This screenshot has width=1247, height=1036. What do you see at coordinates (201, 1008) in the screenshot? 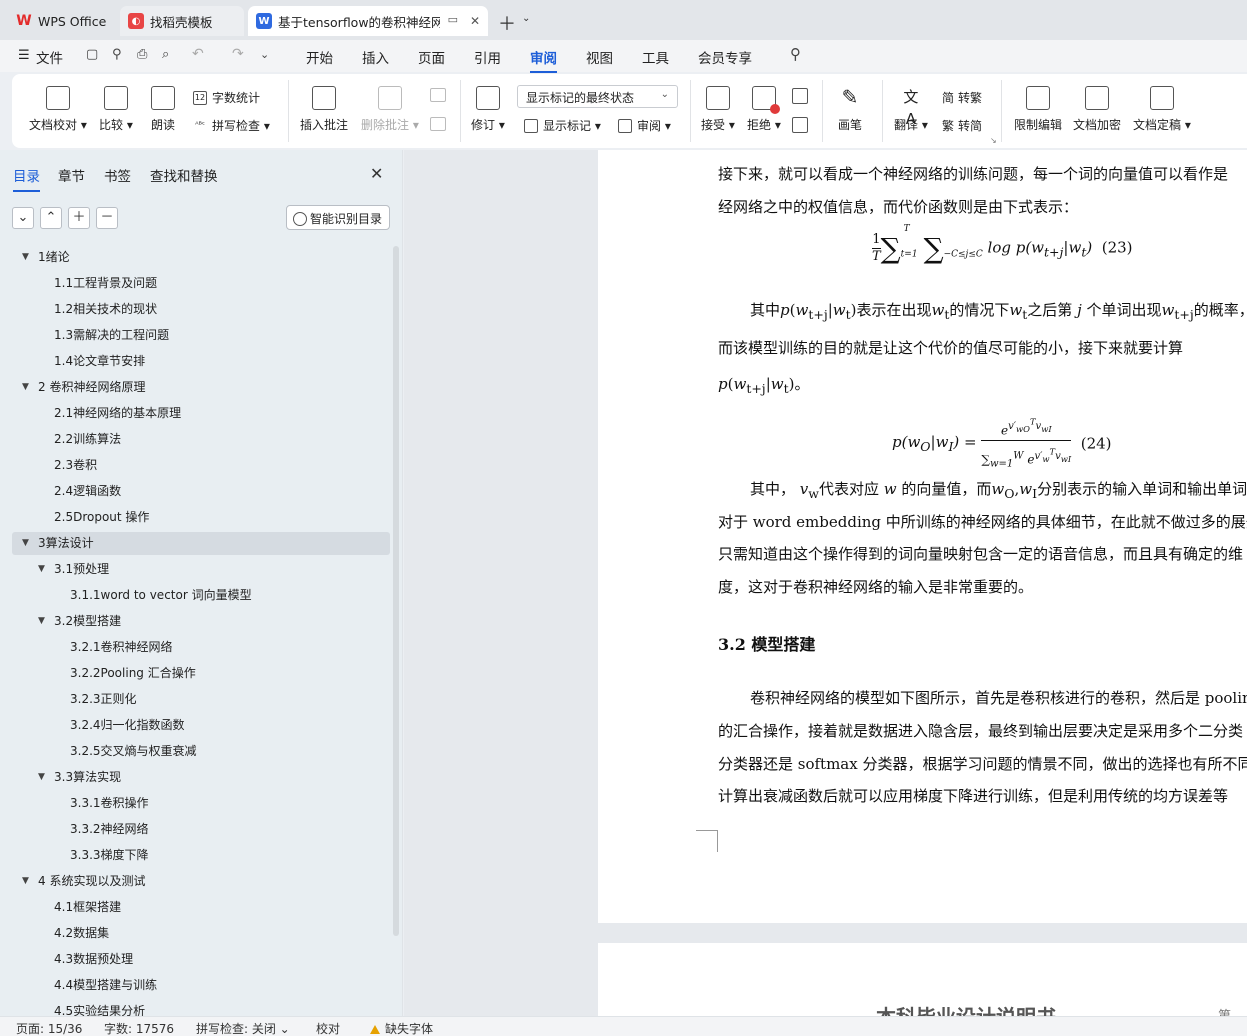
I see `toc-item: 4.5实验结果分析` at bounding box center [201, 1008].